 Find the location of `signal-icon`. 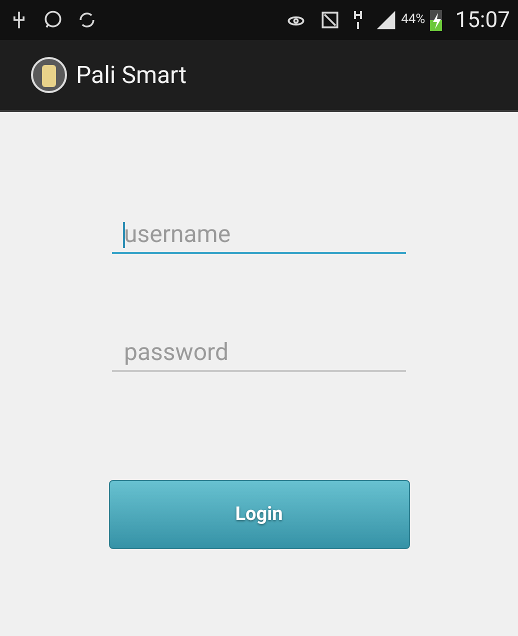

signal-icon is located at coordinates (386, 20).